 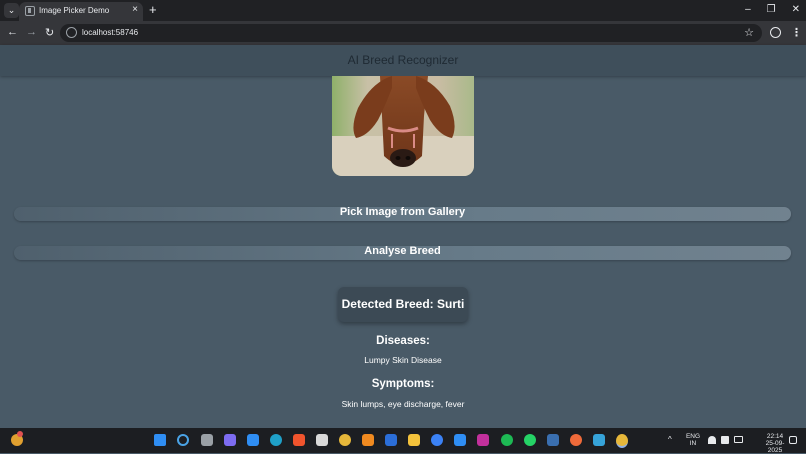 I want to click on vlc-icon, so click(x=368, y=440).